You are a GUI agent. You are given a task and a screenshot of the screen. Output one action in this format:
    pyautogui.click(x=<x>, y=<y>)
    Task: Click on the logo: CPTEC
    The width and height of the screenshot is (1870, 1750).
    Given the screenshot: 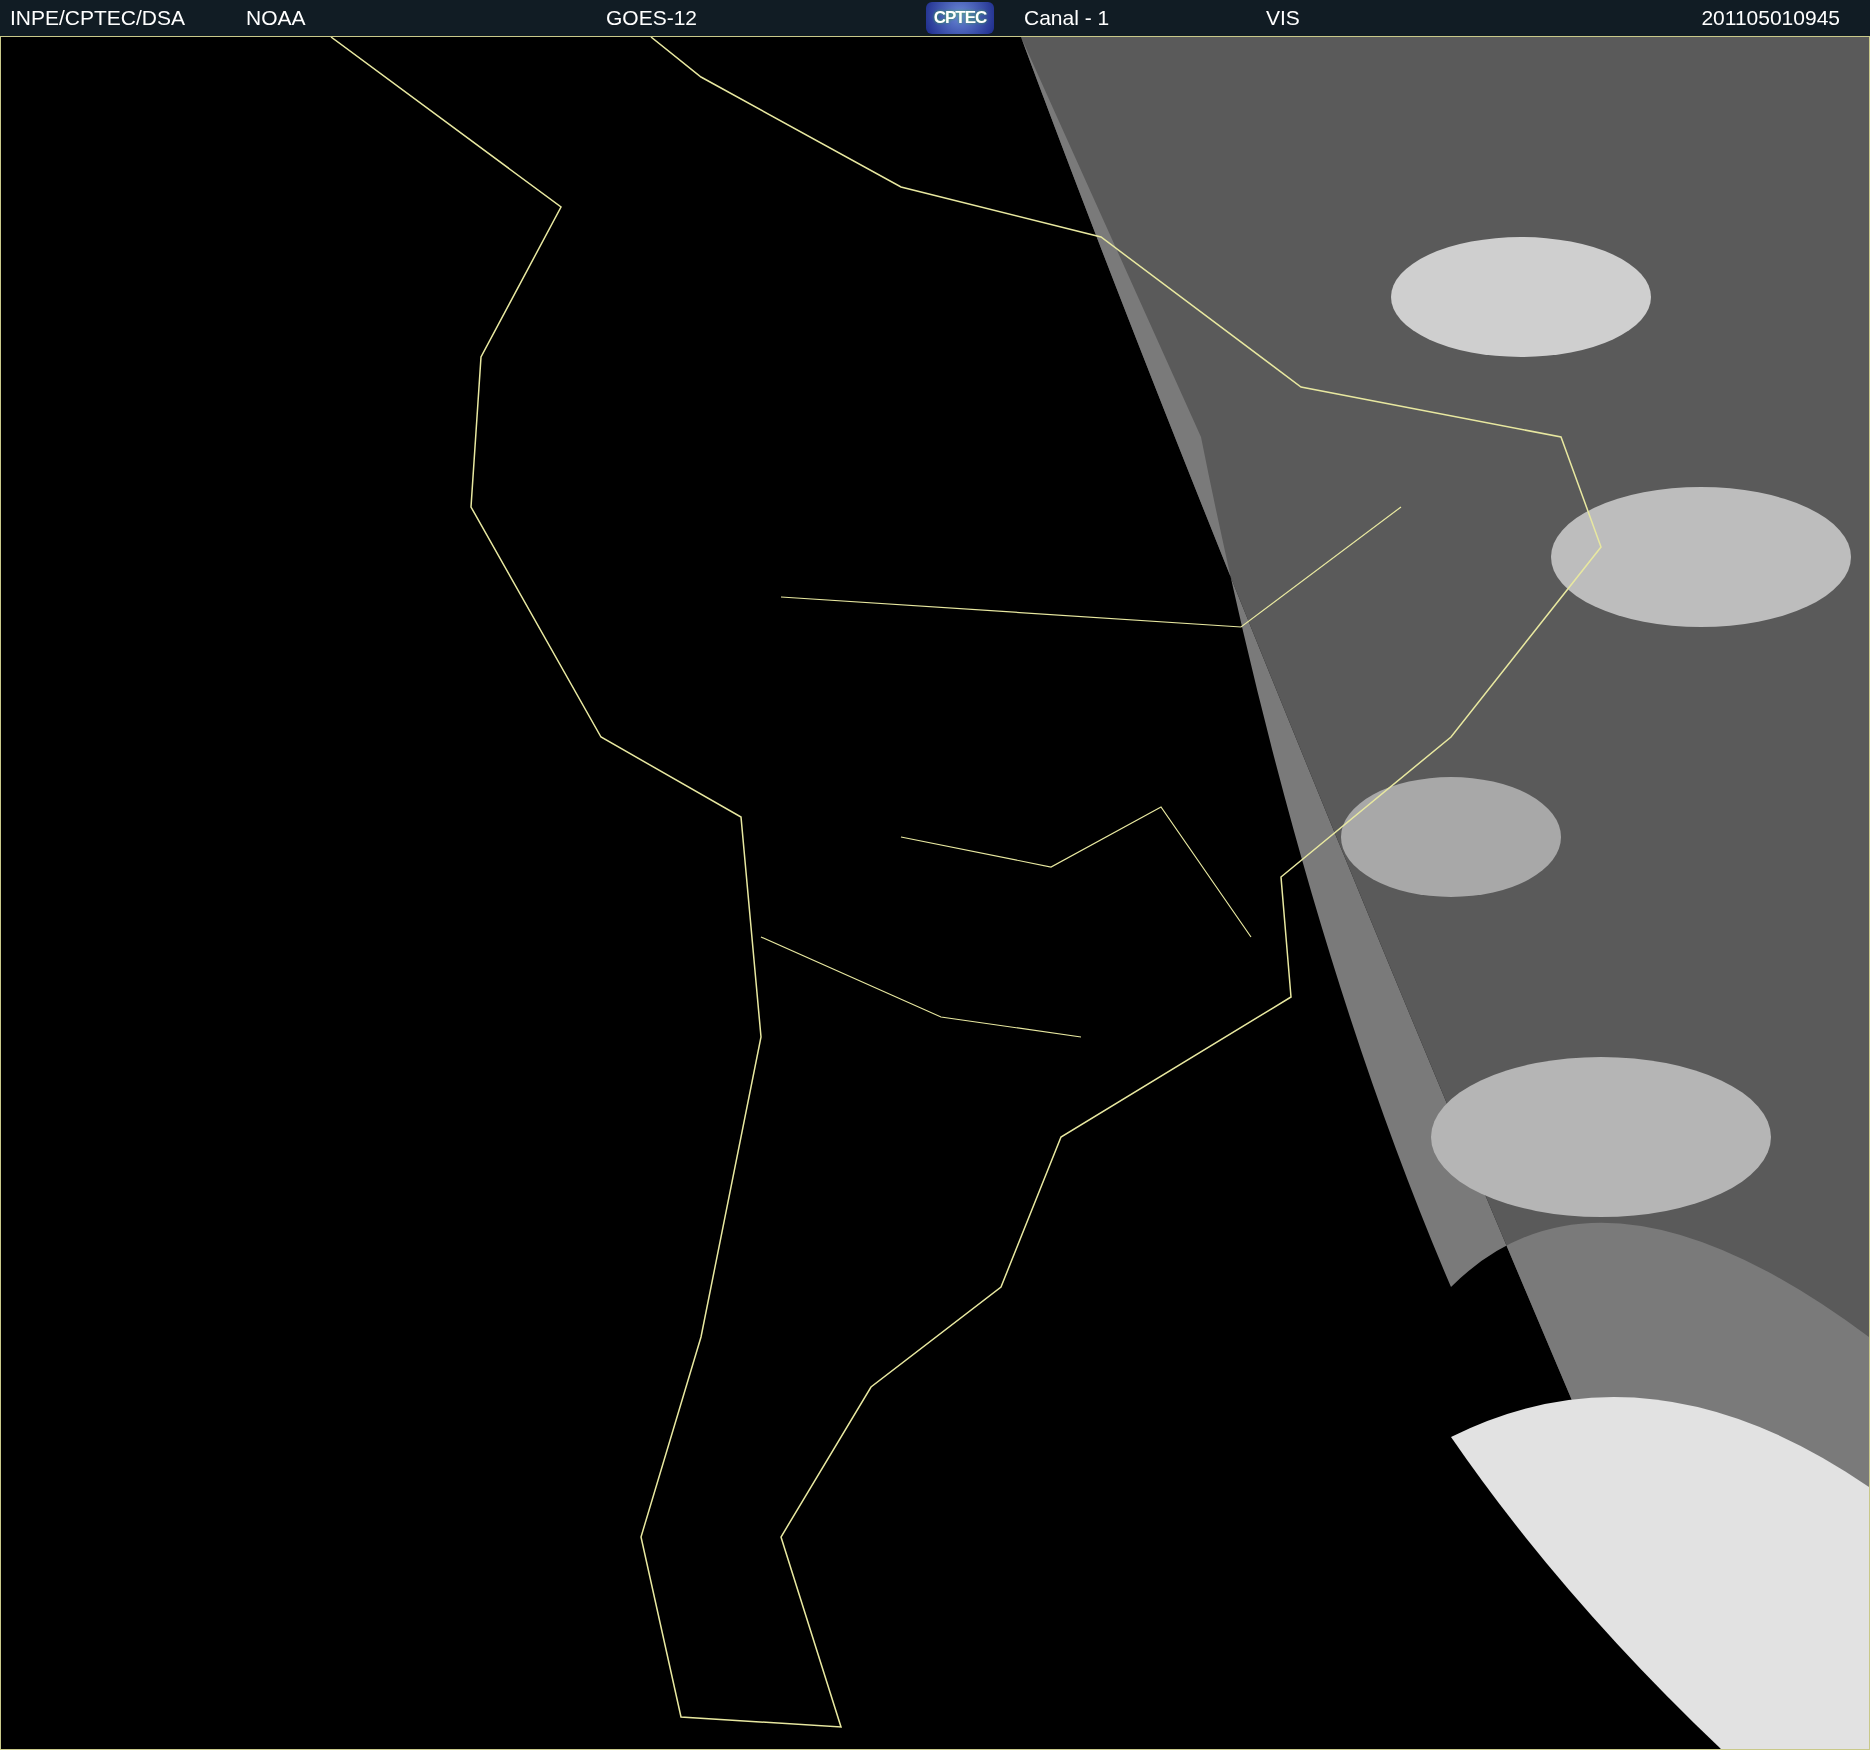 What is the action you would take?
    pyautogui.click(x=960, y=18)
    